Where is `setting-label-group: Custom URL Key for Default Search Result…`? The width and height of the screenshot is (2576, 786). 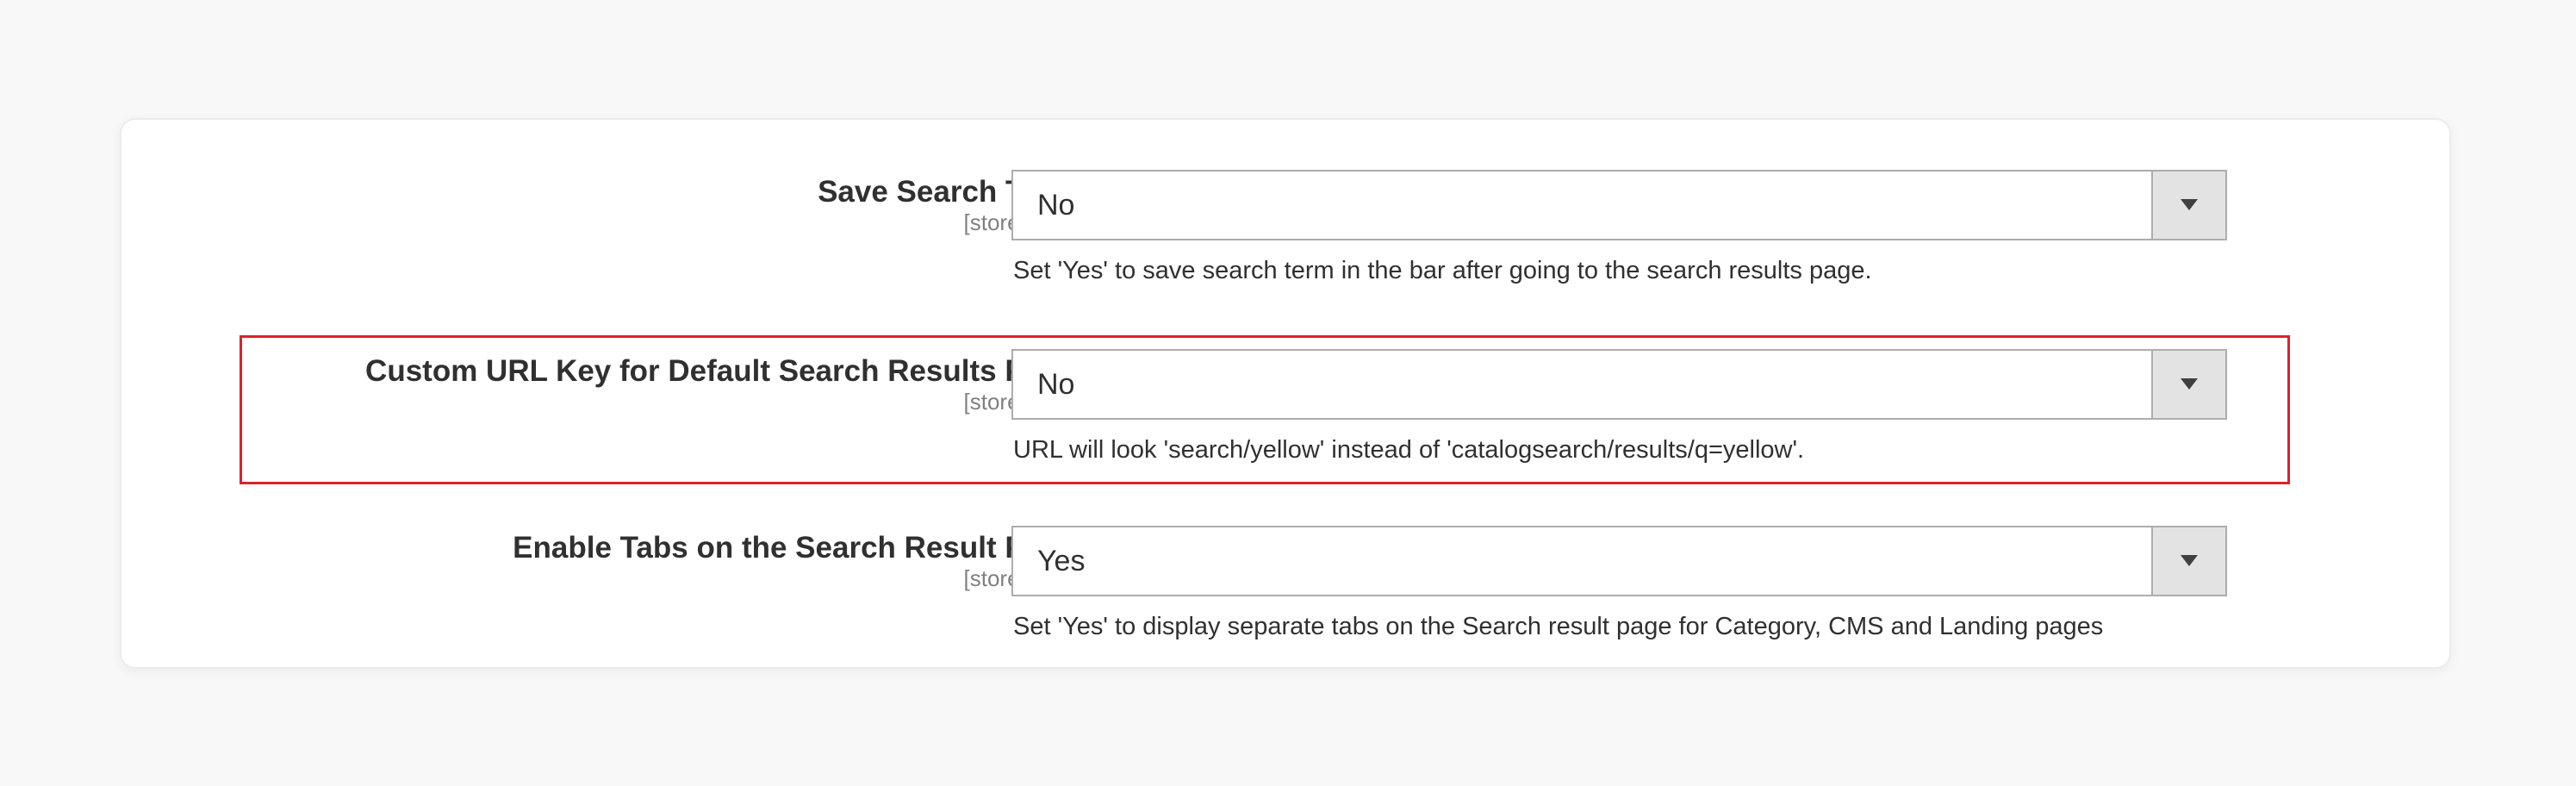
setting-label-group: Custom URL Key for Default Search Result… is located at coordinates (721, 384).